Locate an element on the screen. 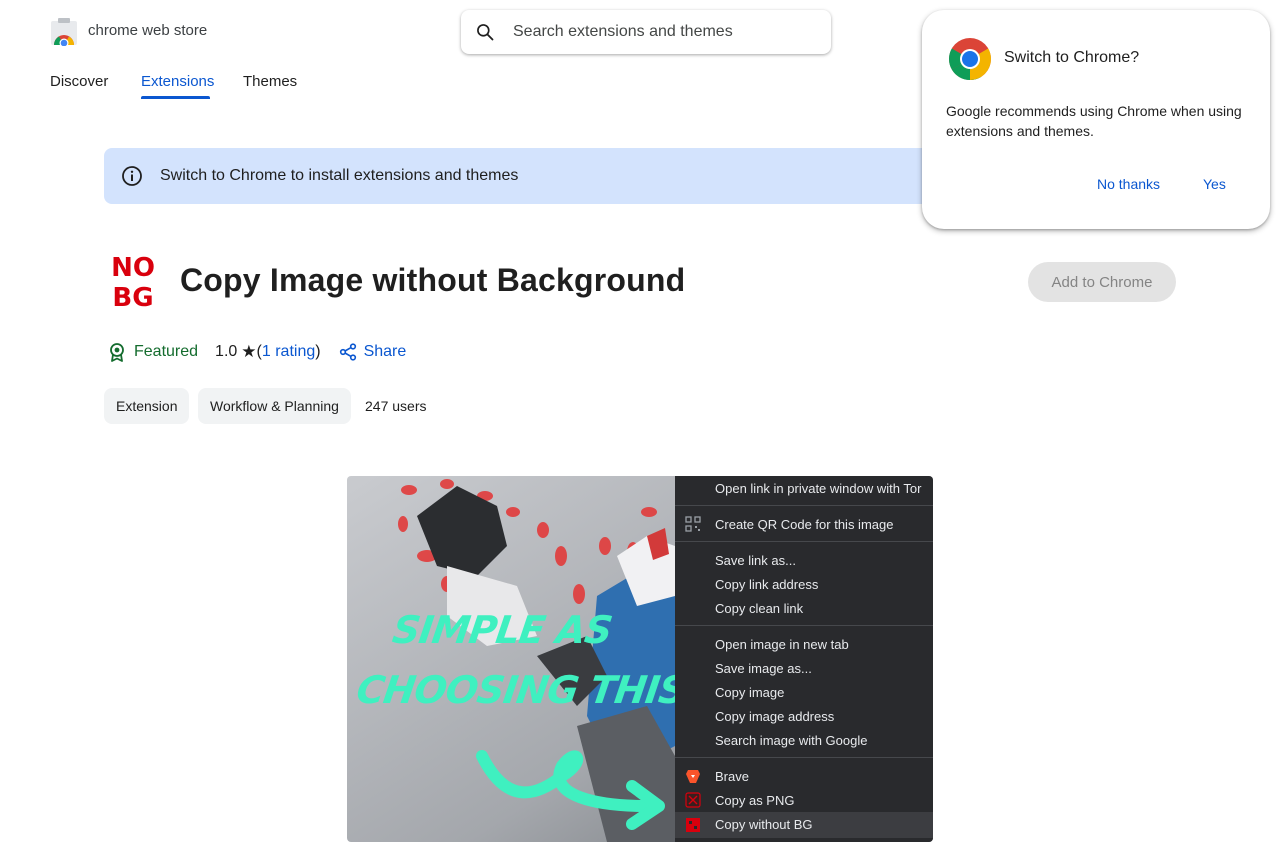 The image size is (1280, 853). tab-extensions: Extensions is located at coordinates (177, 81).